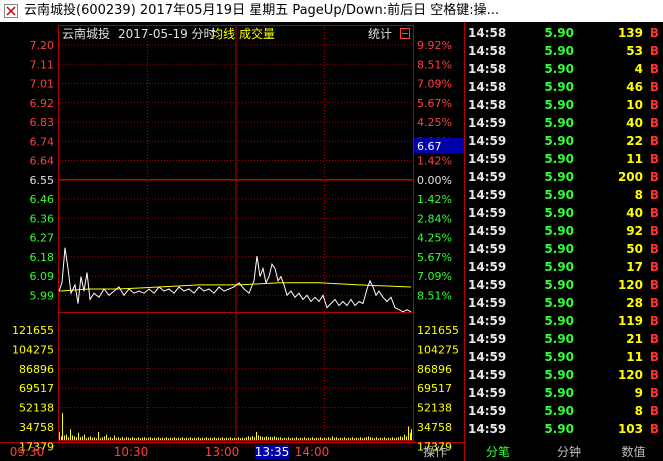 This screenshot has height=461, width=663. I want to click on tick-row: 14:59 5.90 9 B, so click(564, 393).